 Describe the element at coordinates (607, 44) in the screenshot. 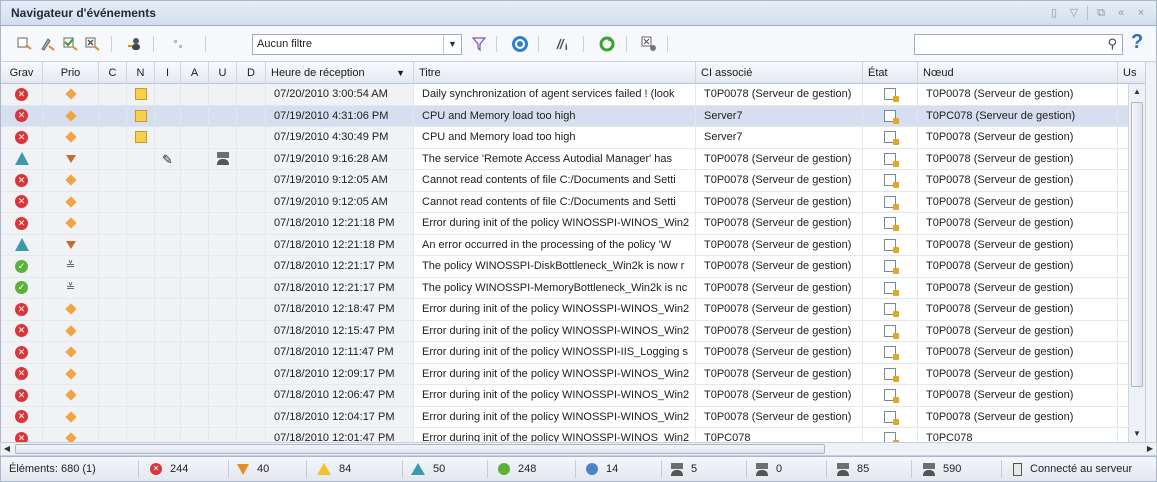

I see `refresh-icon` at that location.